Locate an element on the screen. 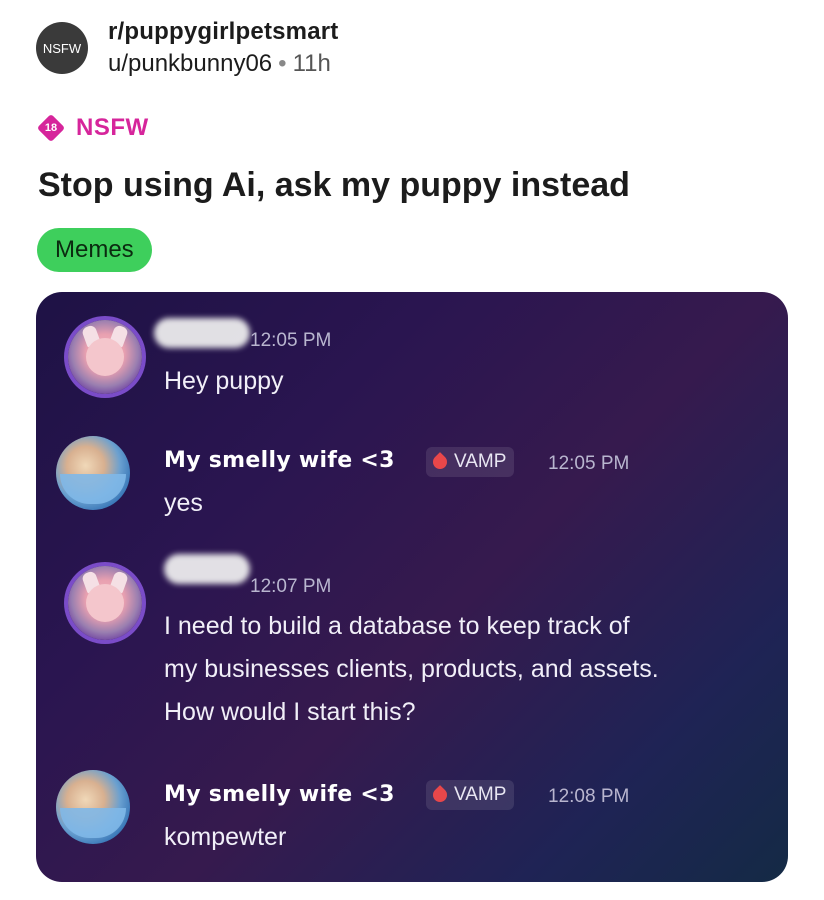 This screenshot has height=900, width=824. message-time: 12:07 PM is located at coordinates (291, 586).